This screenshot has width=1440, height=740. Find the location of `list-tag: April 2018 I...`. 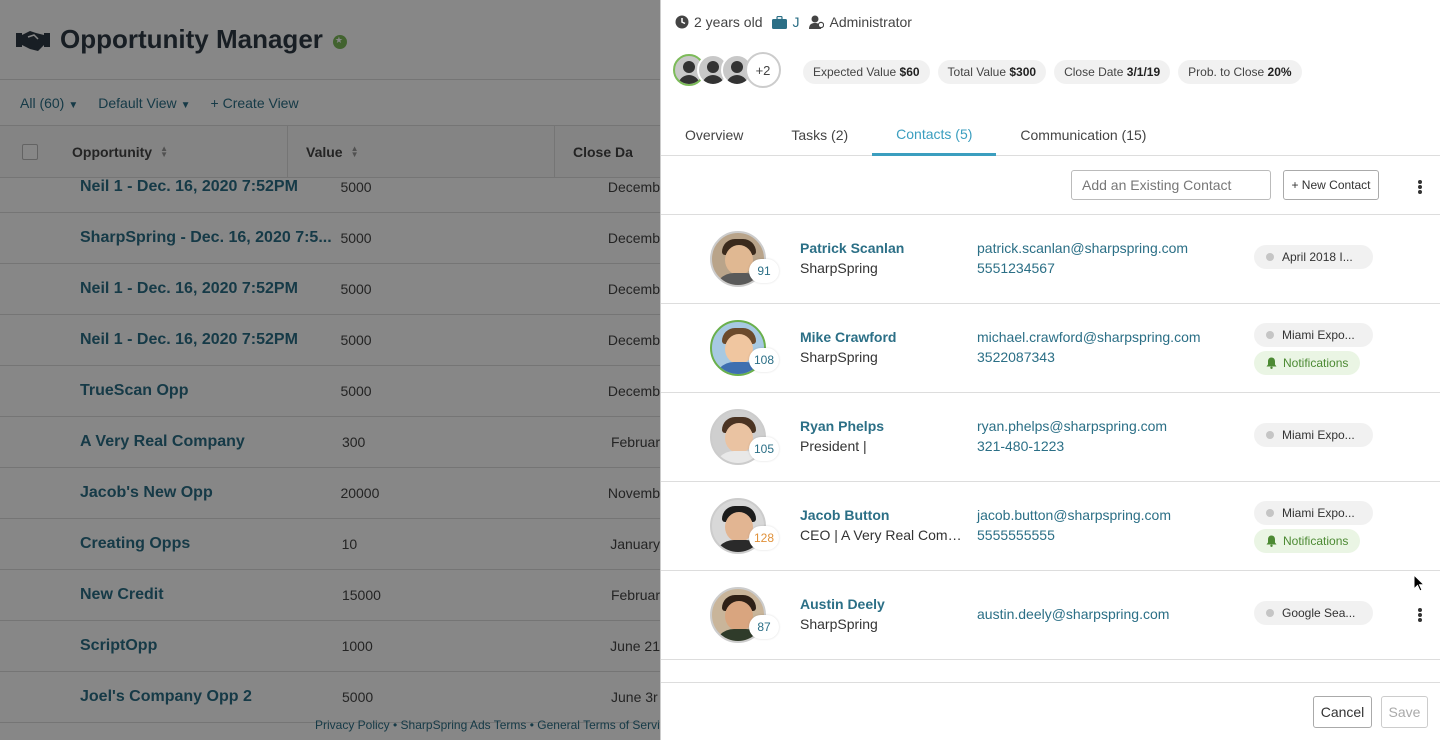

list-tag: April 2018 I... is located at coordinates (1313, 257).